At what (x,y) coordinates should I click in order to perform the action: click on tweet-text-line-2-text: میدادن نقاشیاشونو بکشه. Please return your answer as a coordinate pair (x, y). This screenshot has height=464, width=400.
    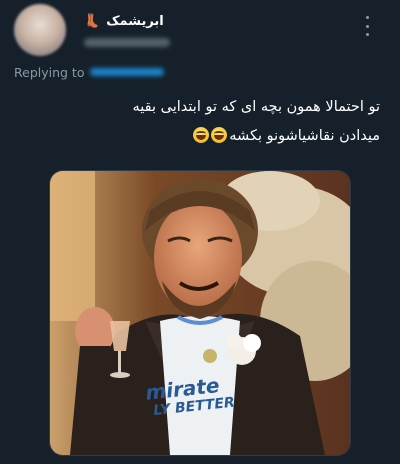
    Looking at the image, I should click on (304, 136).